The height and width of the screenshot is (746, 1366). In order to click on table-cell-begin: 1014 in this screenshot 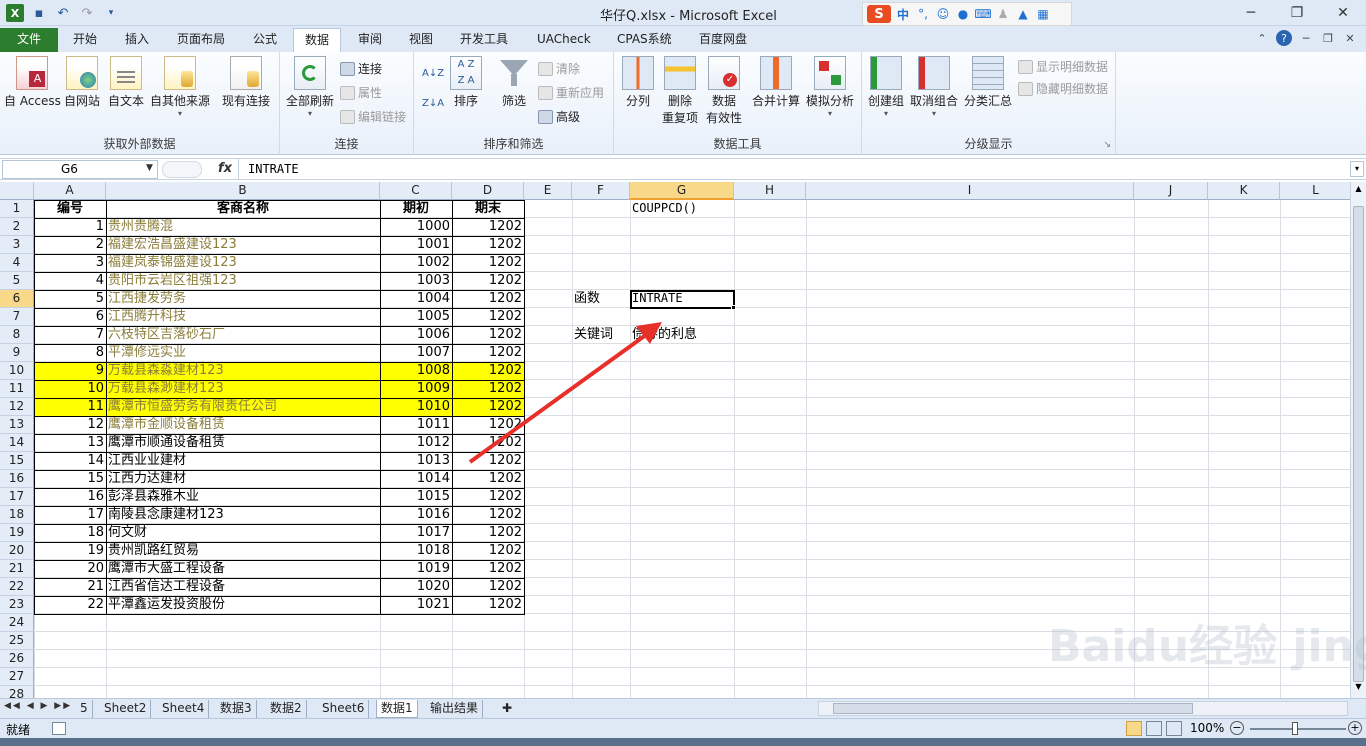, I will do `click(416, 479)`.